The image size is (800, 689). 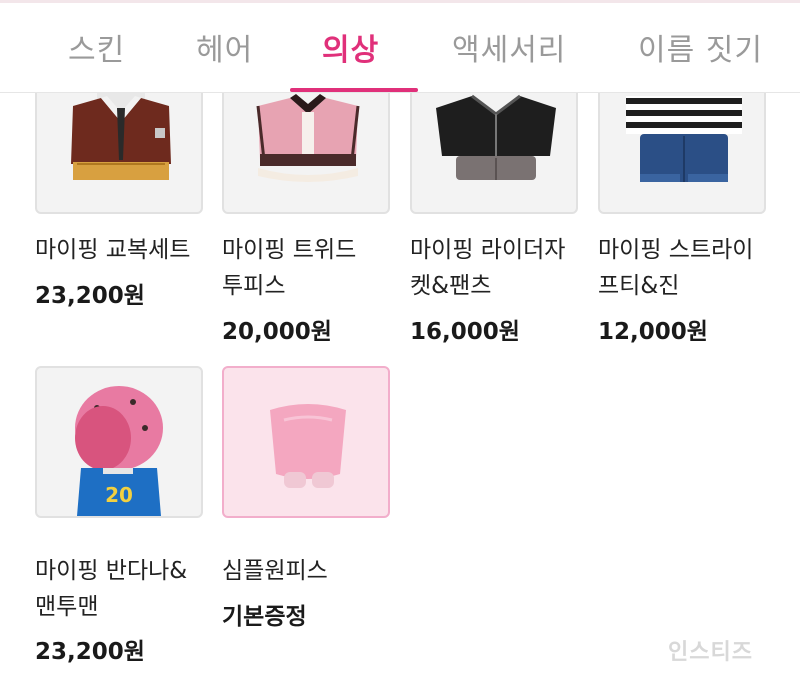 What do you see at coordinates (350, 47) in the screenshot?
I see `tab-clothing: 의상` at bounding box center [350, 47].